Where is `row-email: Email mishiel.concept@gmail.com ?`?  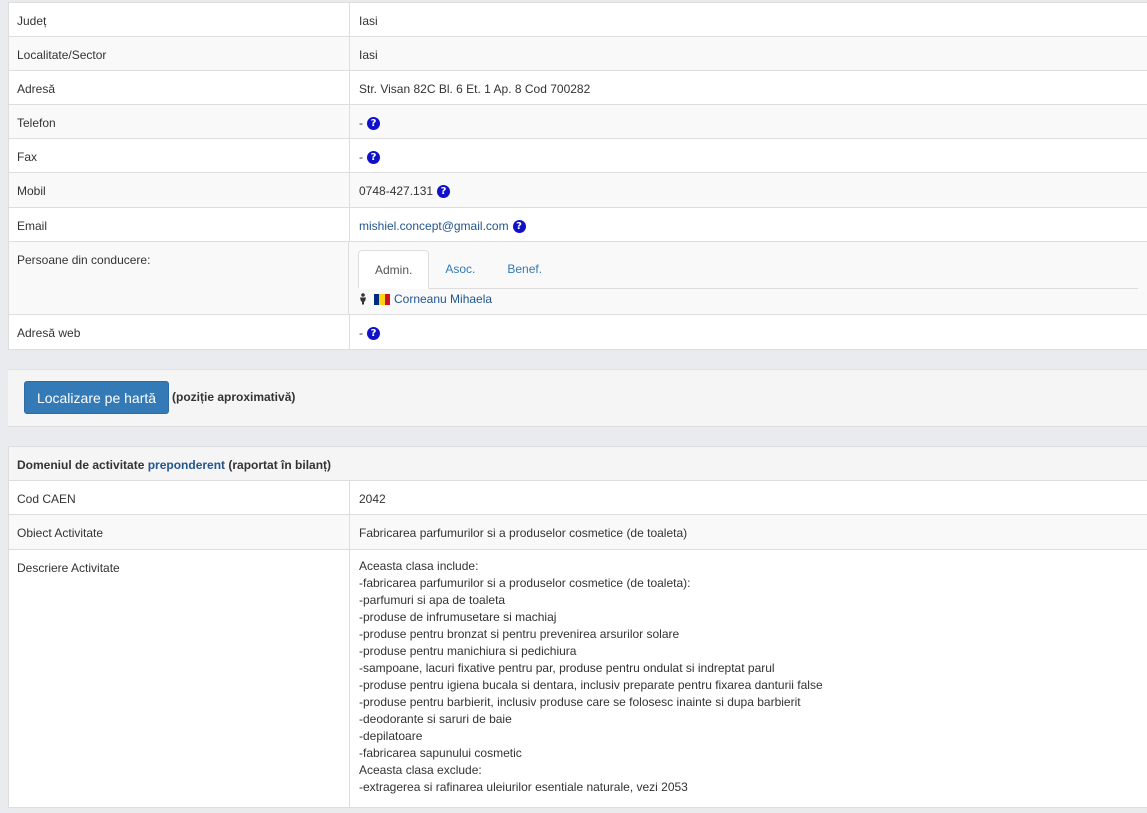 row-email: Email mishiel.concept@gmail.com ? is located at coordinates (578, 225).